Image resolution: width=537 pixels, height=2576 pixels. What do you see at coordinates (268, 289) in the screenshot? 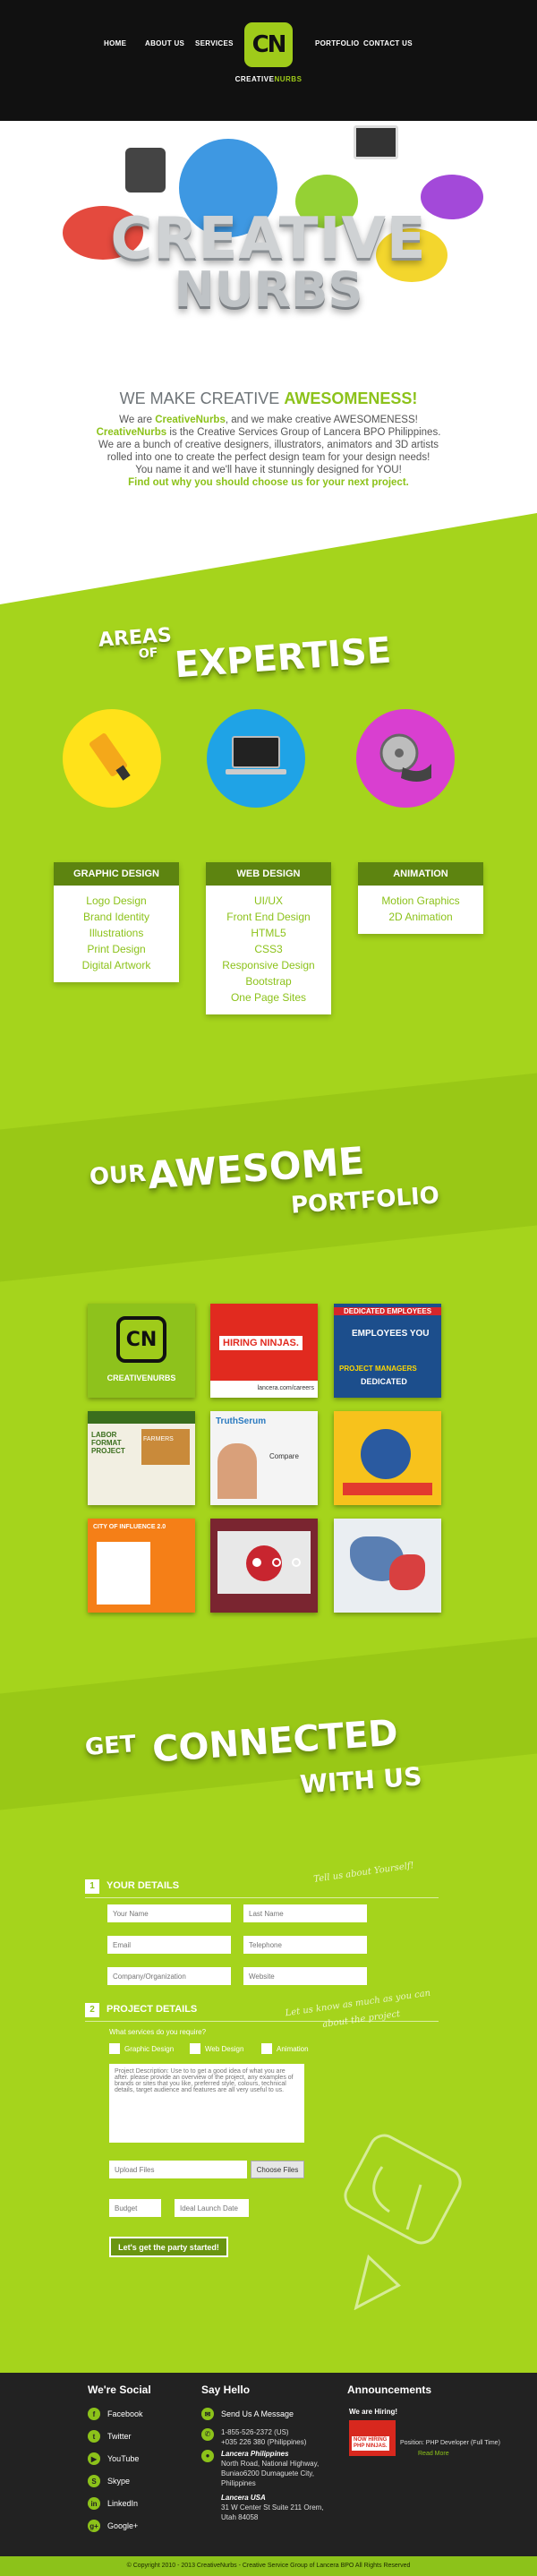
I see `hero-title-nurbs: NURBS` at bounding box center [268, 289].